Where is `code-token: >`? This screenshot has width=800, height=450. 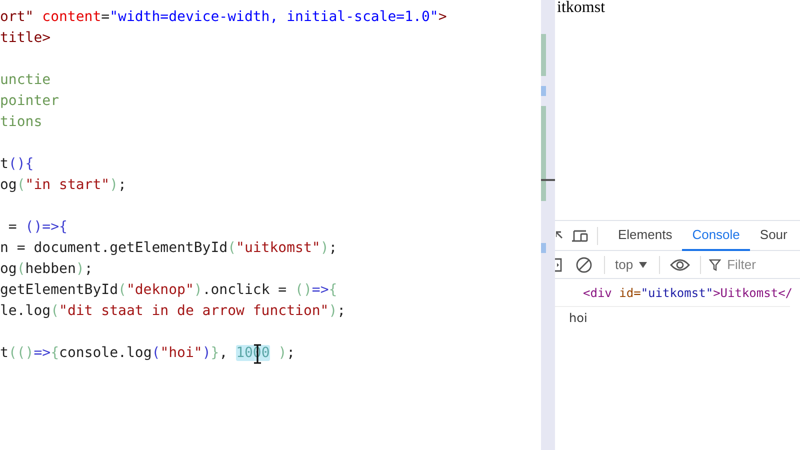 code-token: > is located at coordinates (442, 17).